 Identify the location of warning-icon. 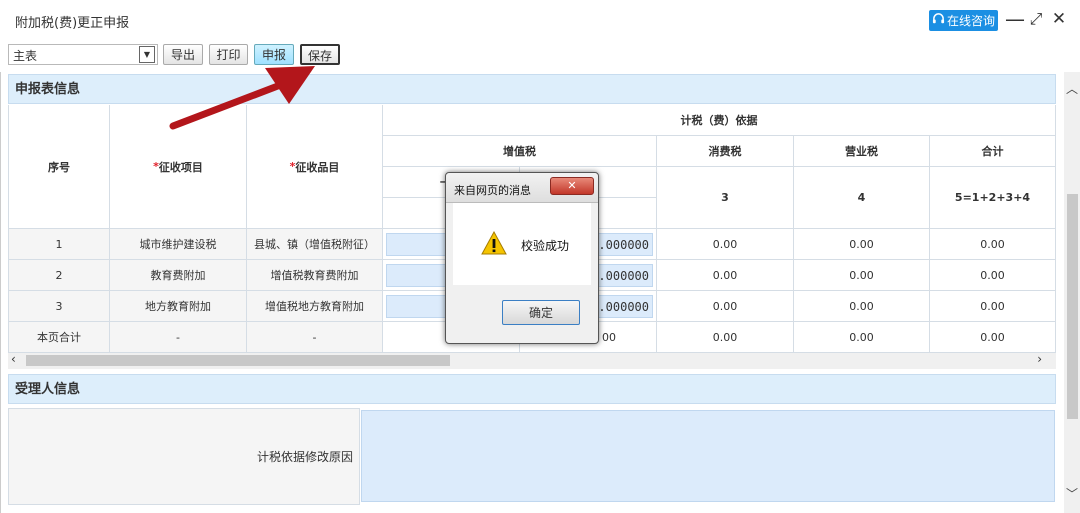
(494, 243).